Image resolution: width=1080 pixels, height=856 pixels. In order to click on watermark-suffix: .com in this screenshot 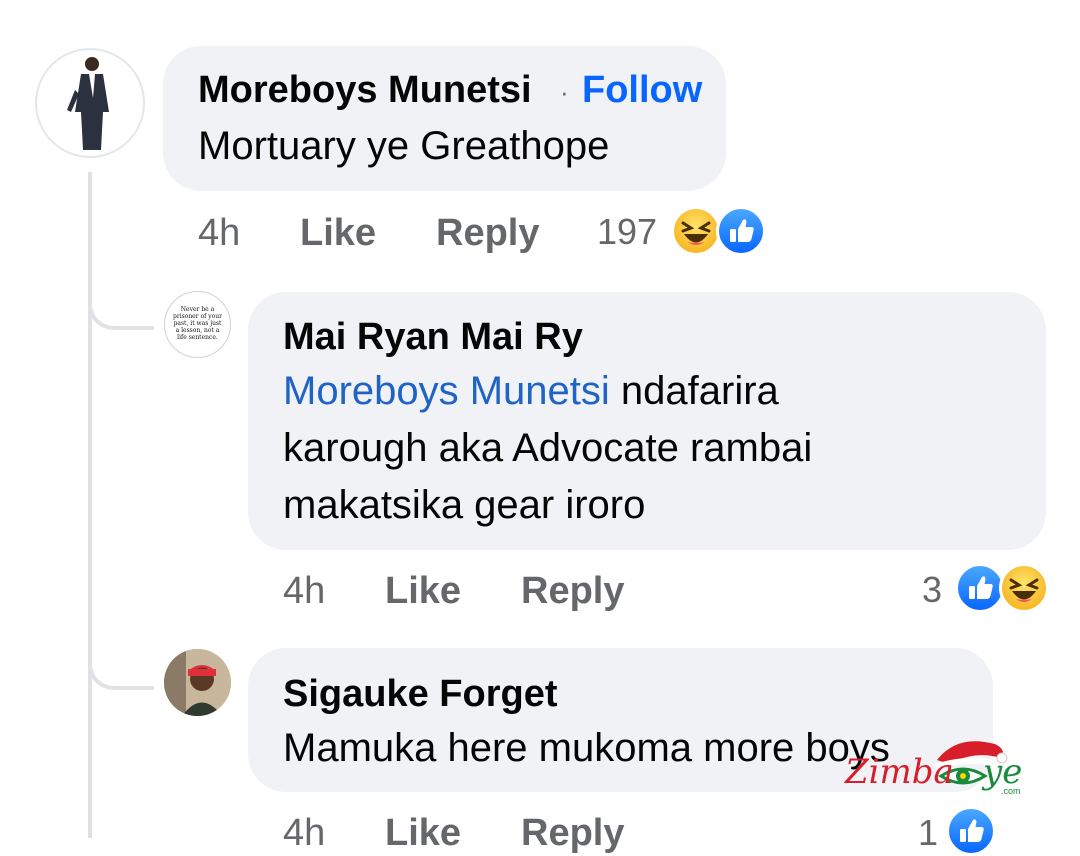, I will do `click(1011, 791)`.